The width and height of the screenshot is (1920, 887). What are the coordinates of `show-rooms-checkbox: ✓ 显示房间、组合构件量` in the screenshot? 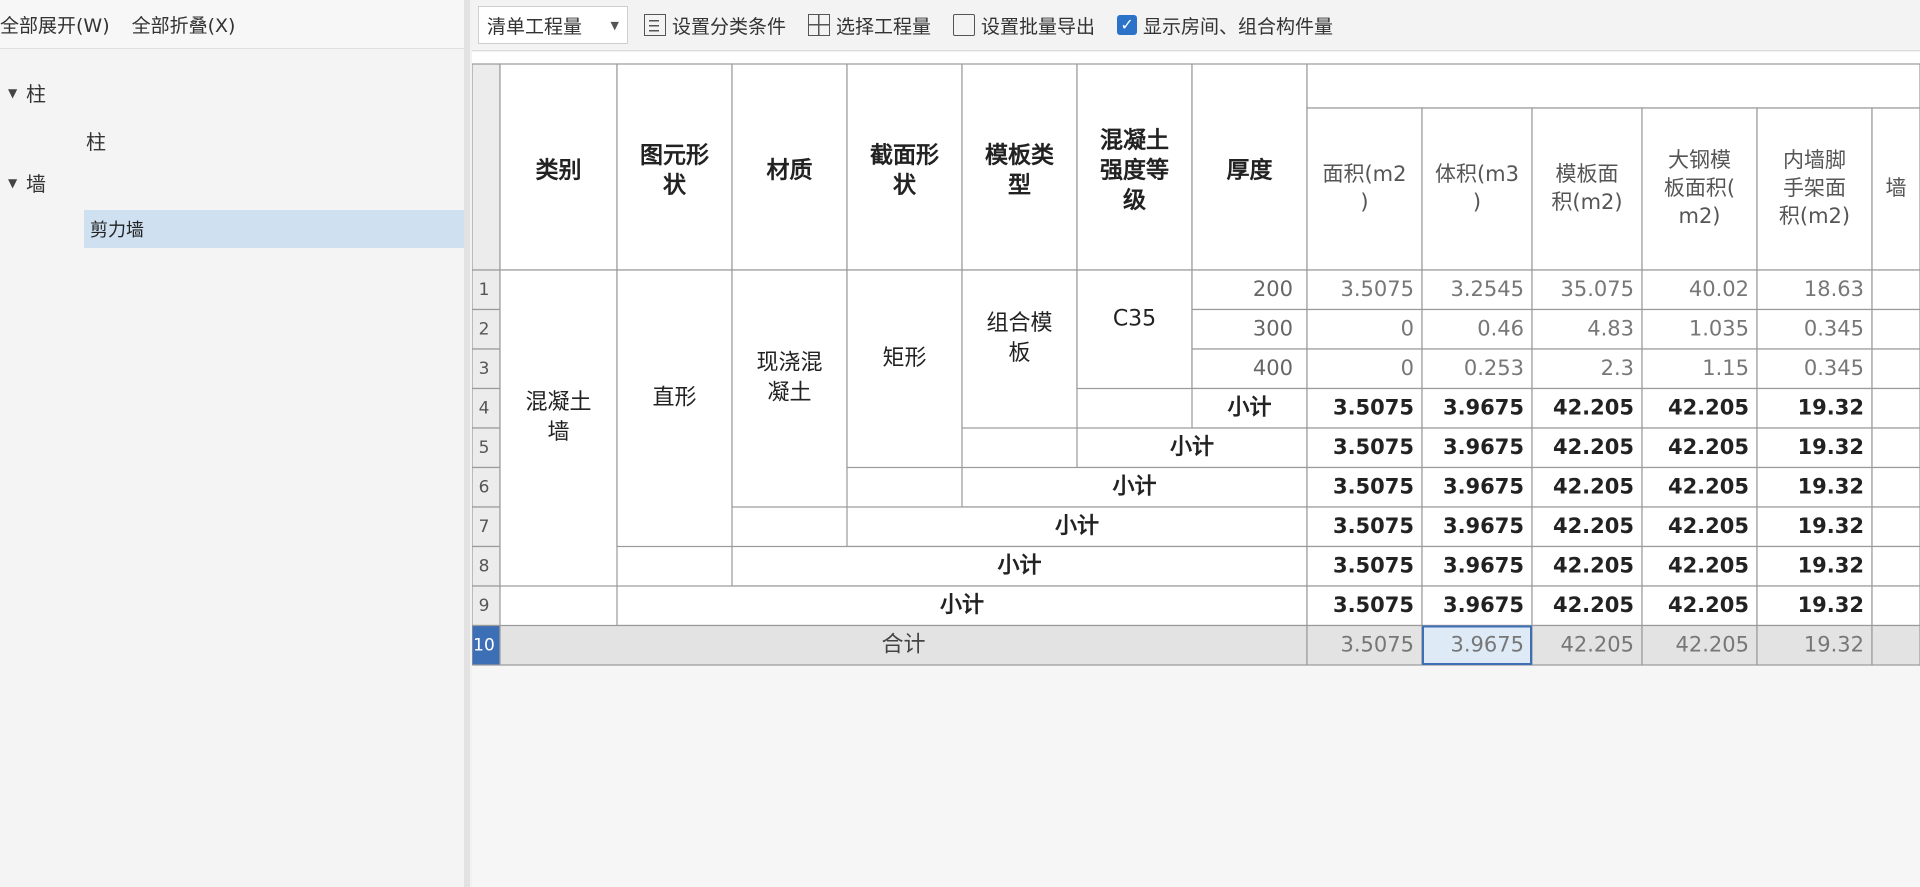 It's located at (1225, 25).